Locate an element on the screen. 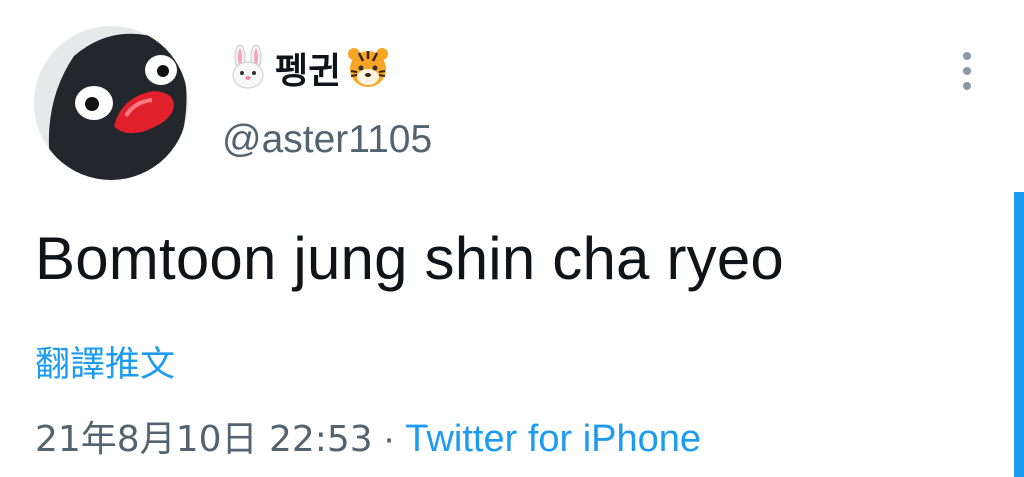  tweet-source-link: Twitter for iPhone is located at coordinates (553, 439).